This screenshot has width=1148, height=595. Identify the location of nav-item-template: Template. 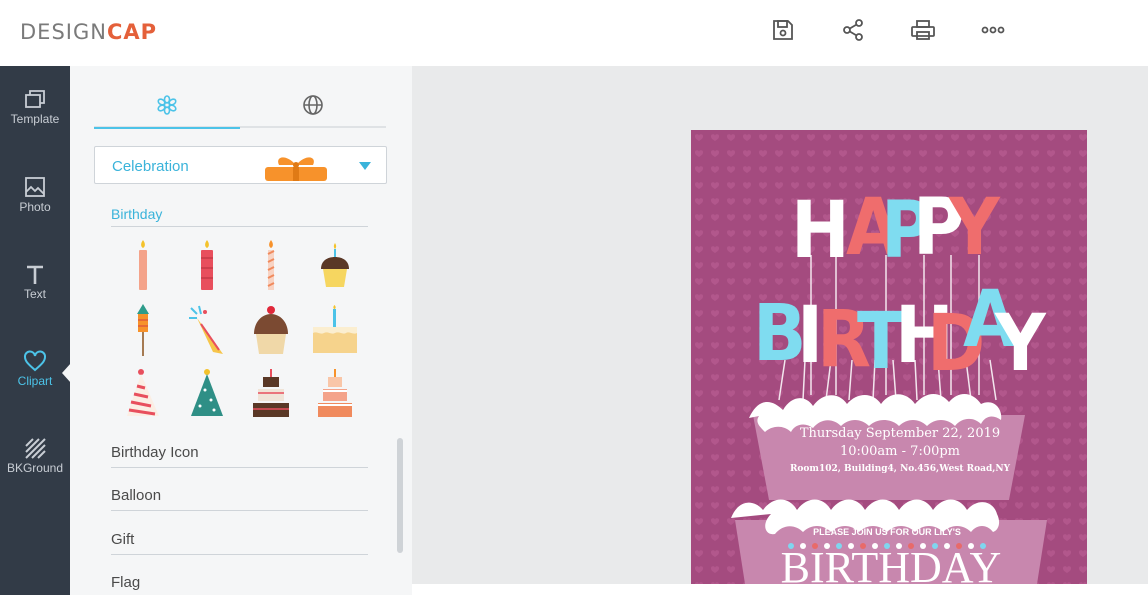
(35, 123).